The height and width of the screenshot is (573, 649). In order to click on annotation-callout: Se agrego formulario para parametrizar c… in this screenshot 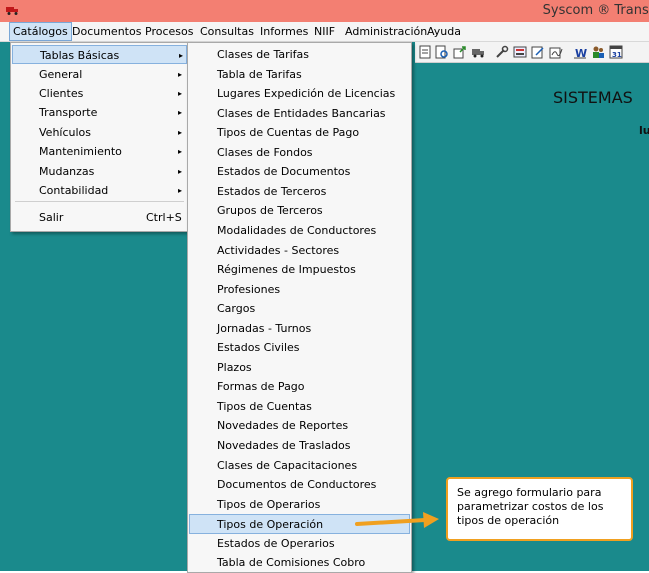, I will do `click(539, 509)`.